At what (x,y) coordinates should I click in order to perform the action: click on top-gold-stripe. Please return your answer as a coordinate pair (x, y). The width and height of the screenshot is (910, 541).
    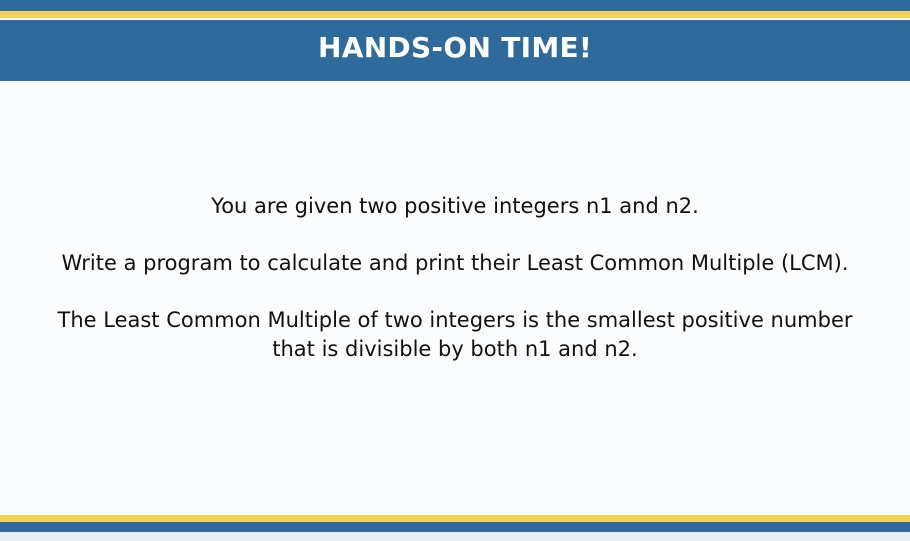
    Looking at the image, I should click on (455, 14).